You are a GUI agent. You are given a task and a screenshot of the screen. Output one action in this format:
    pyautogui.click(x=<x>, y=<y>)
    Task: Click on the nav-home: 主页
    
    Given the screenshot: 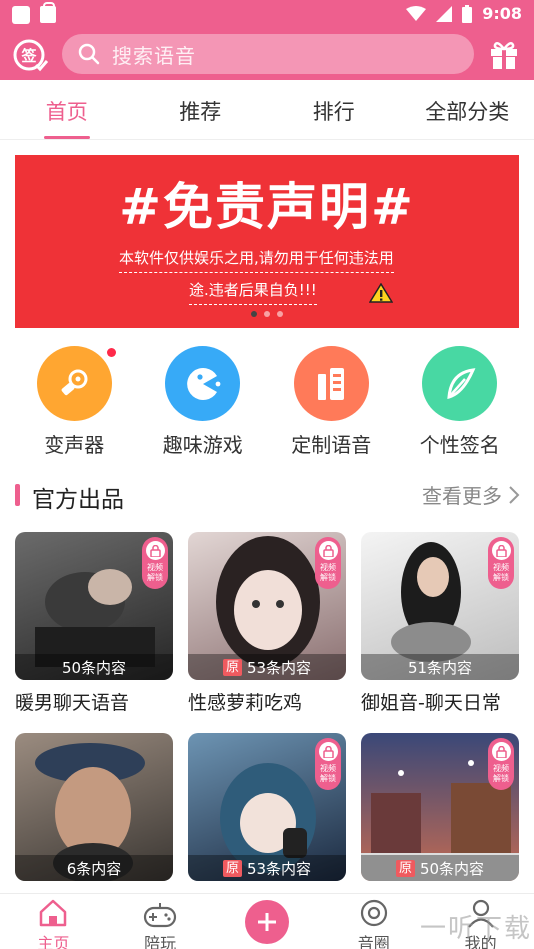 What is the action you would take?
    pyautogui.click(x=53, y=921)
    